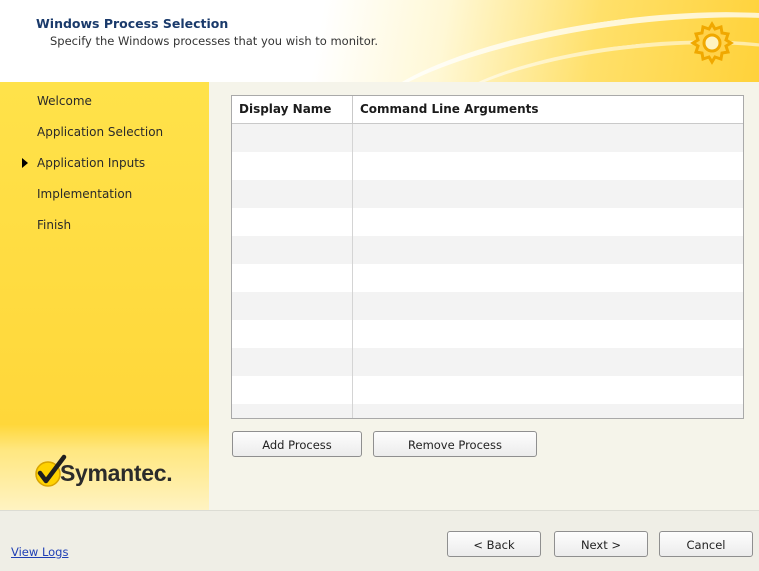 The image size is (759, 571). Describe the element at coordinates (712, 43) in the screenshot. I see `gear-icon` at that location.